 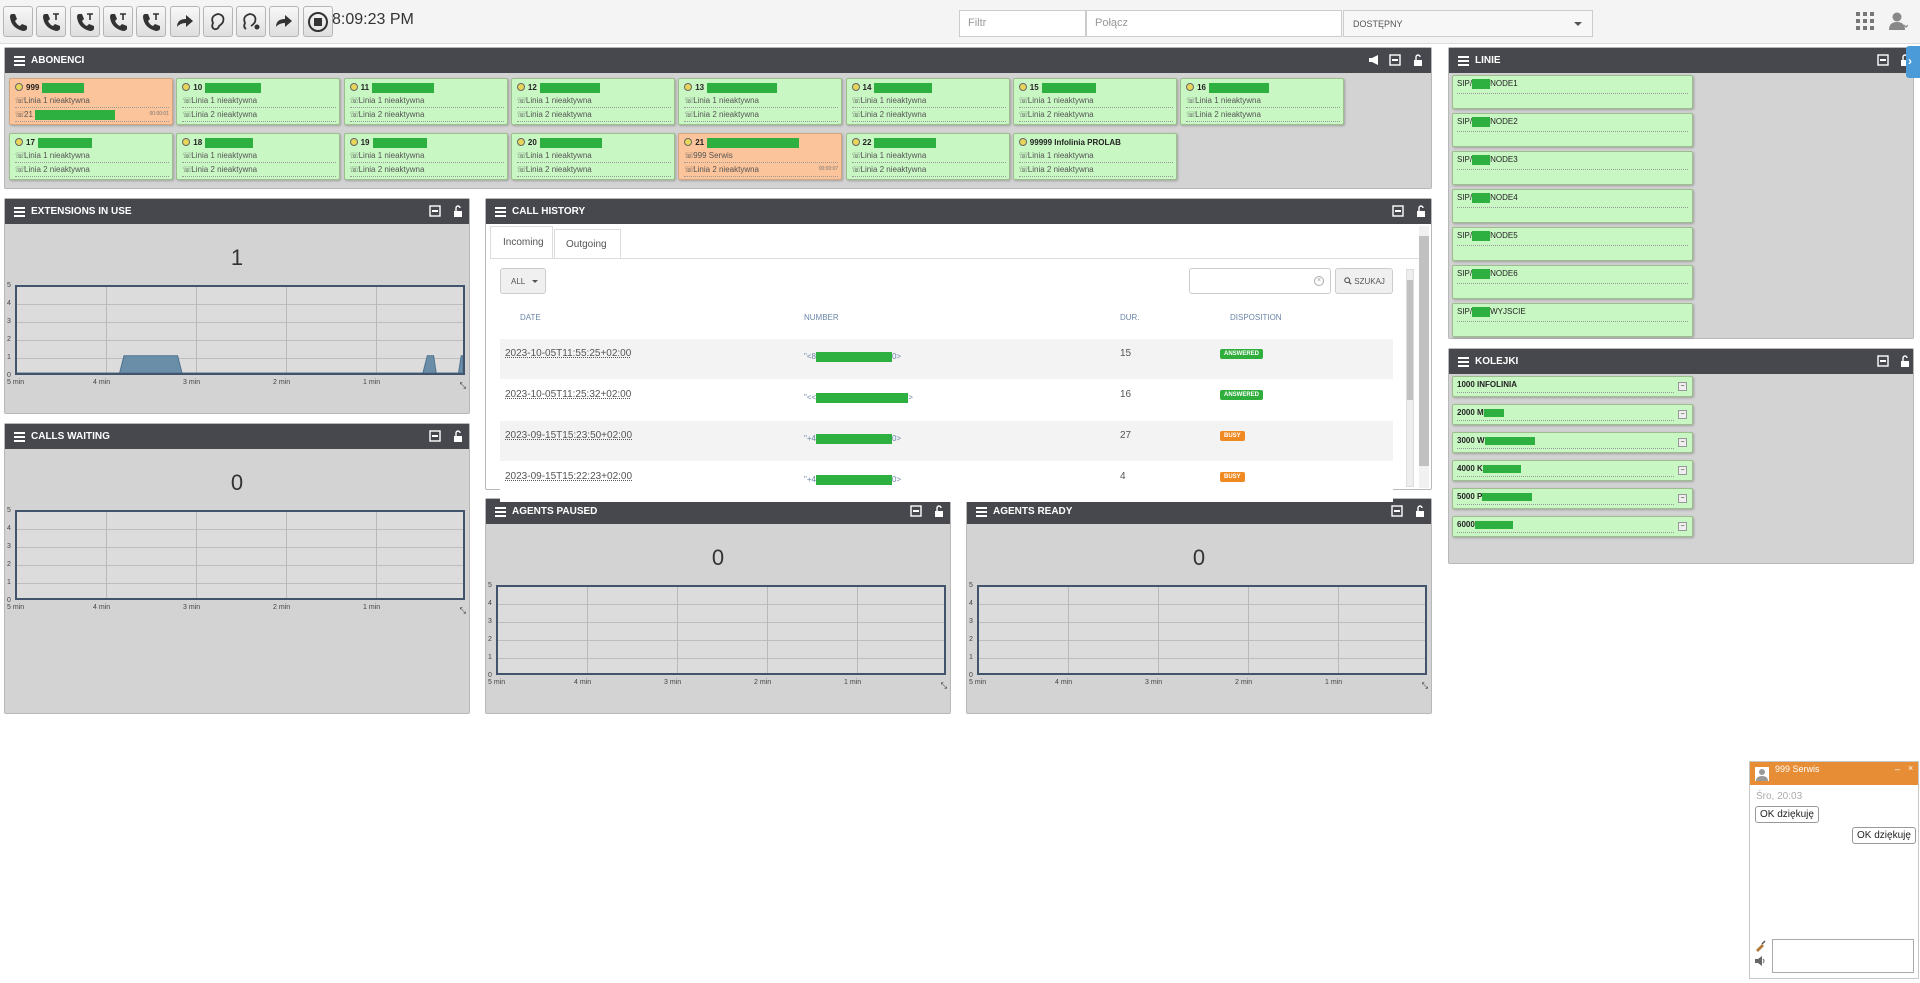 What do you see at coordinates (1410, 378) in the screenshot?
I see `inner-scrollbar` at bounding box center [1410, 378].